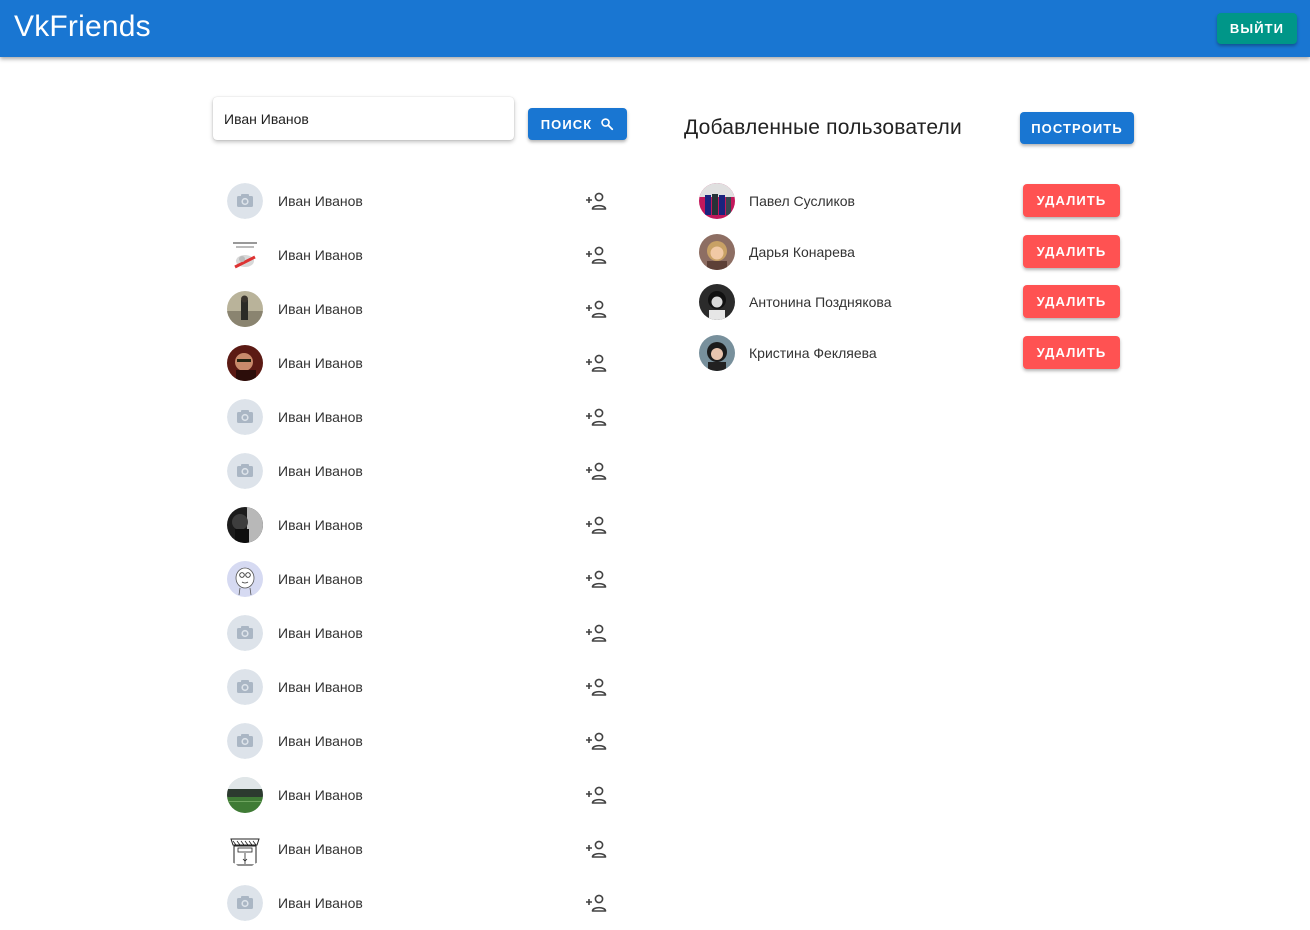  What do you see at coordinates (909, 359) in the screenshot?
I see `added-user-row: Кристина Фекляева УДАЛИТЬ` at bounding box center [909, 359].